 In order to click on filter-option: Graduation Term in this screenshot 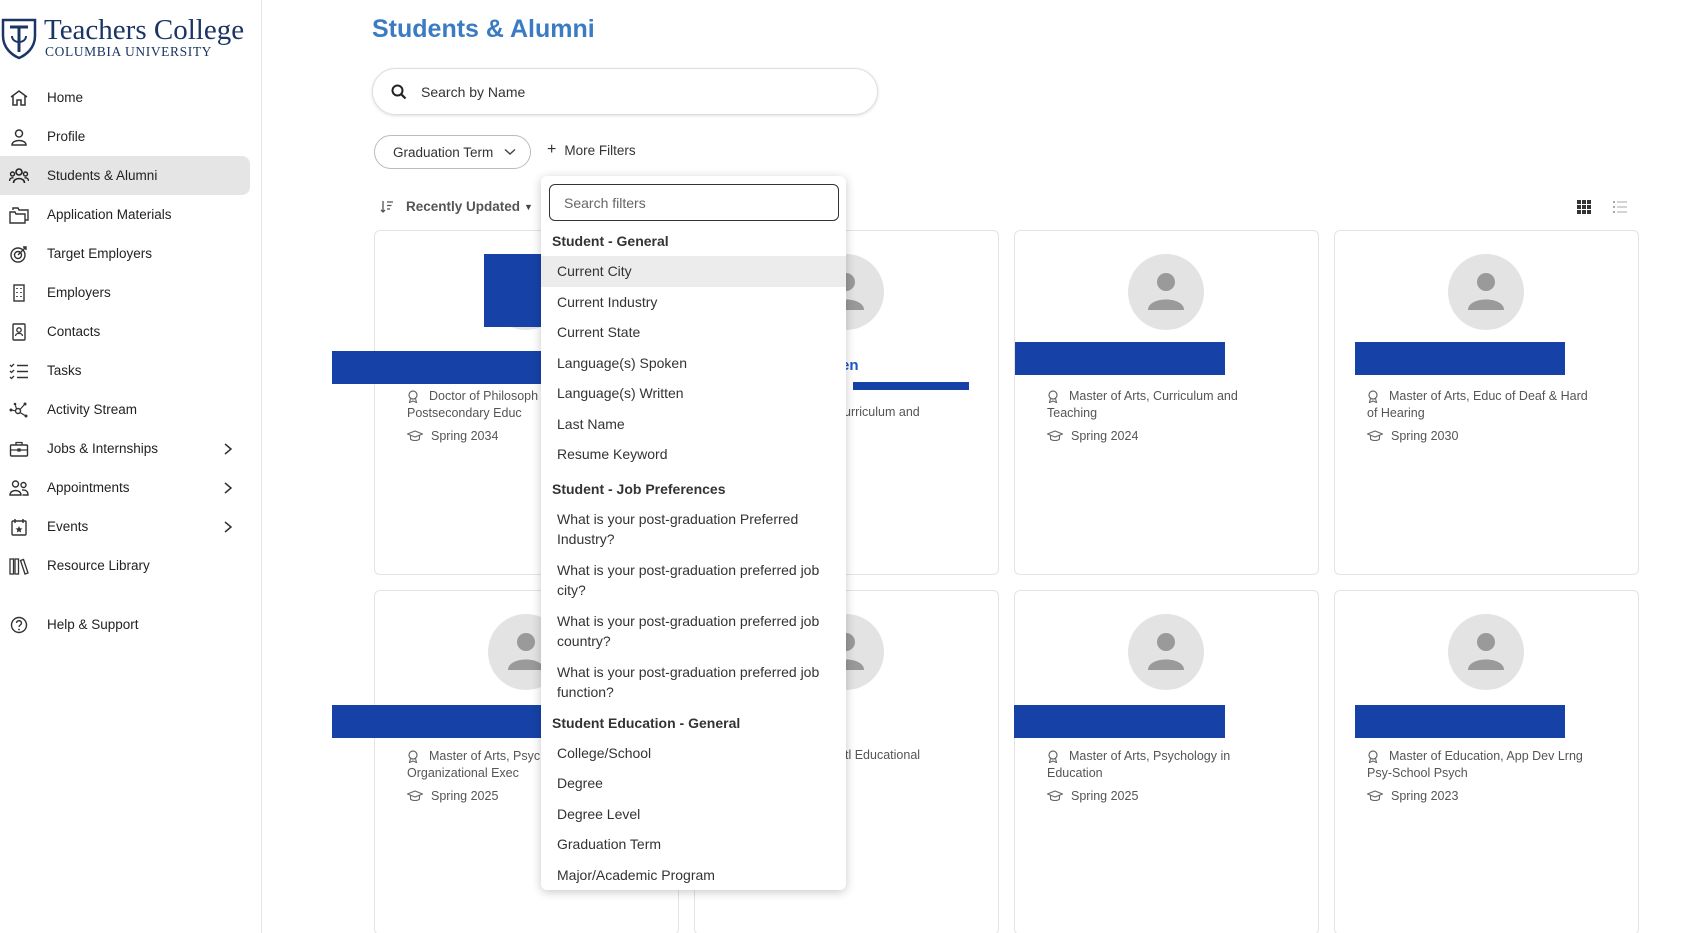, I will do `click(693, 844)`.